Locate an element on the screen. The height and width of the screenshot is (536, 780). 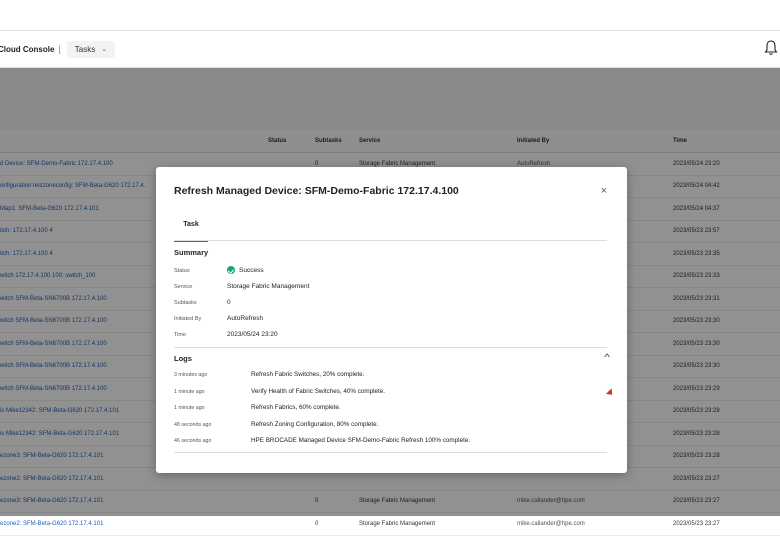
status-label: Status is located at coordinates (182, 271).